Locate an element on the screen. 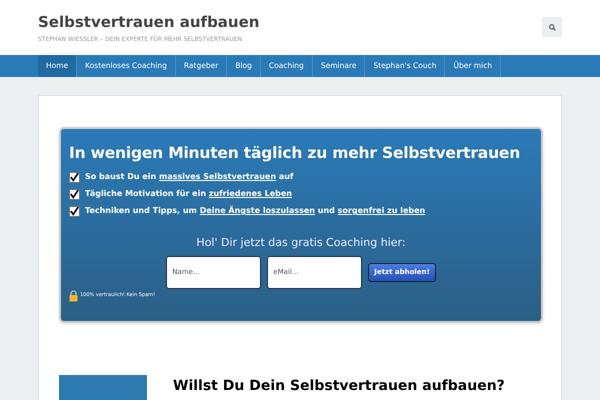  search-icon is located at coordinates (552, 27).